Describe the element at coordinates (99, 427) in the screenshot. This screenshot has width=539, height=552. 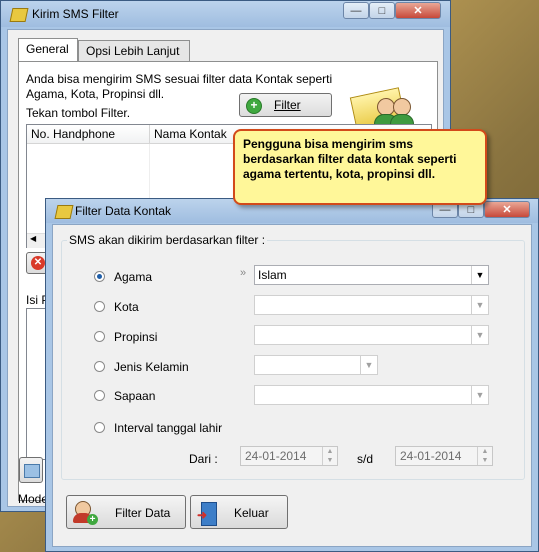
I see `radio-interval-tanggal-lahir` at that location.